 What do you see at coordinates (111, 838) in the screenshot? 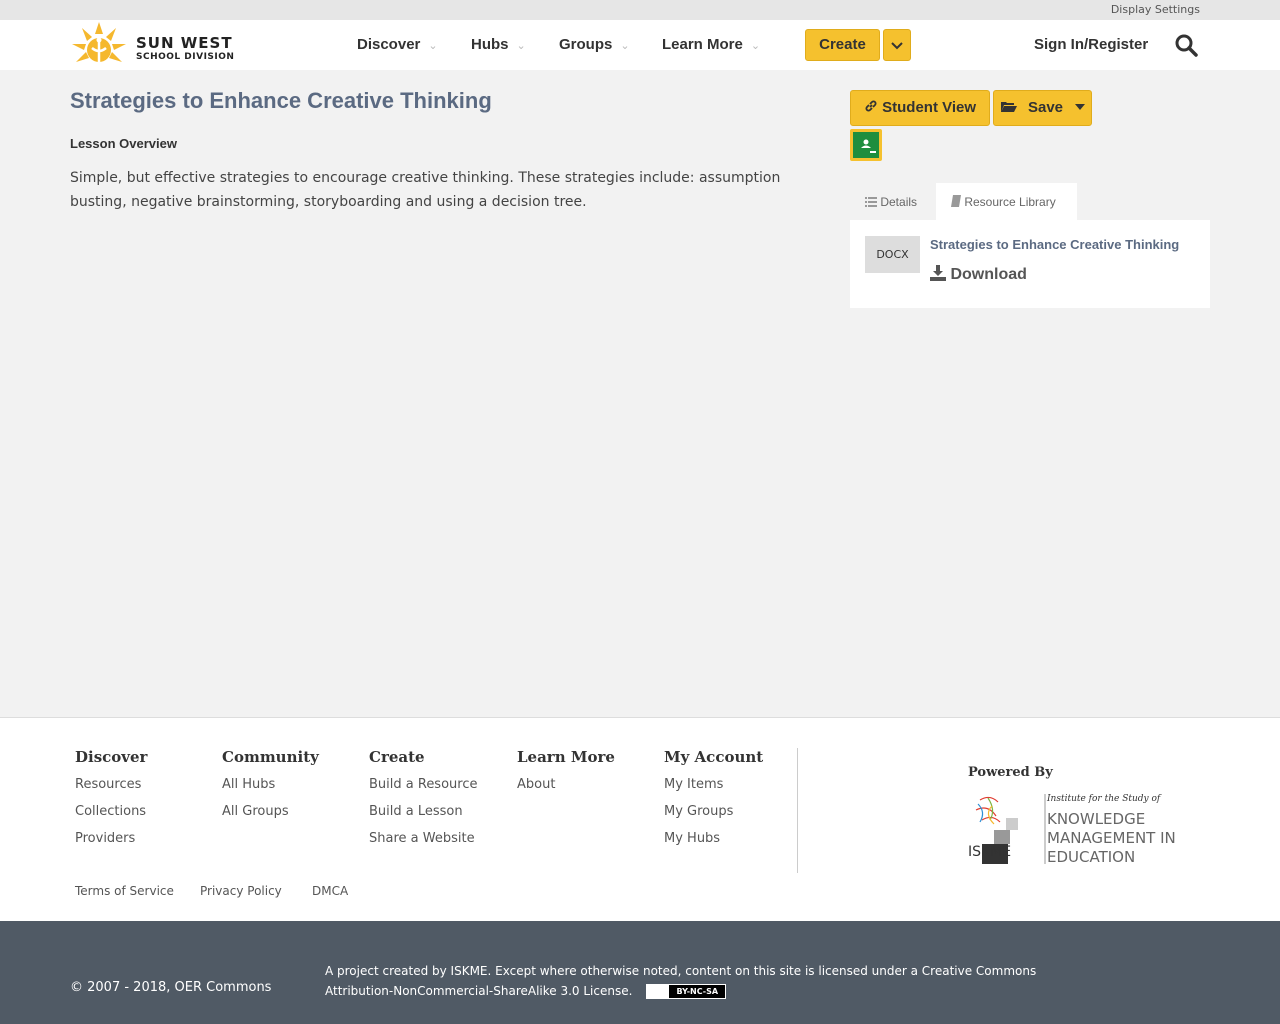
I see `footer-link-providers: Providers` at bounding box center [111, 838].